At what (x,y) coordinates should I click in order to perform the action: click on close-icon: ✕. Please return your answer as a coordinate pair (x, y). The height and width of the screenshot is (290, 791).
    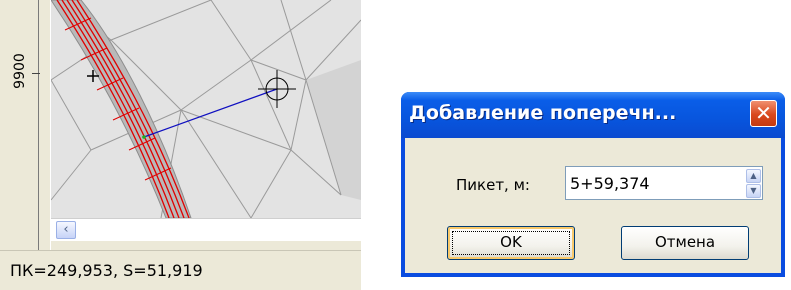
    Looking at the image, I should click on (763, 113).